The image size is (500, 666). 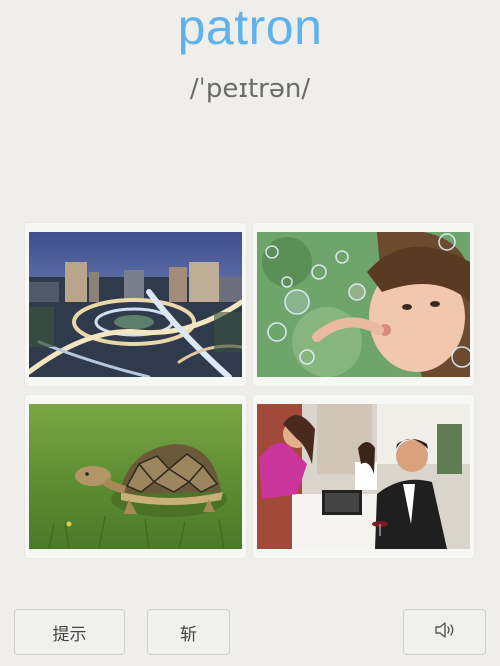 I want to click on cut-button: 斩, so click(x=188, y=632).